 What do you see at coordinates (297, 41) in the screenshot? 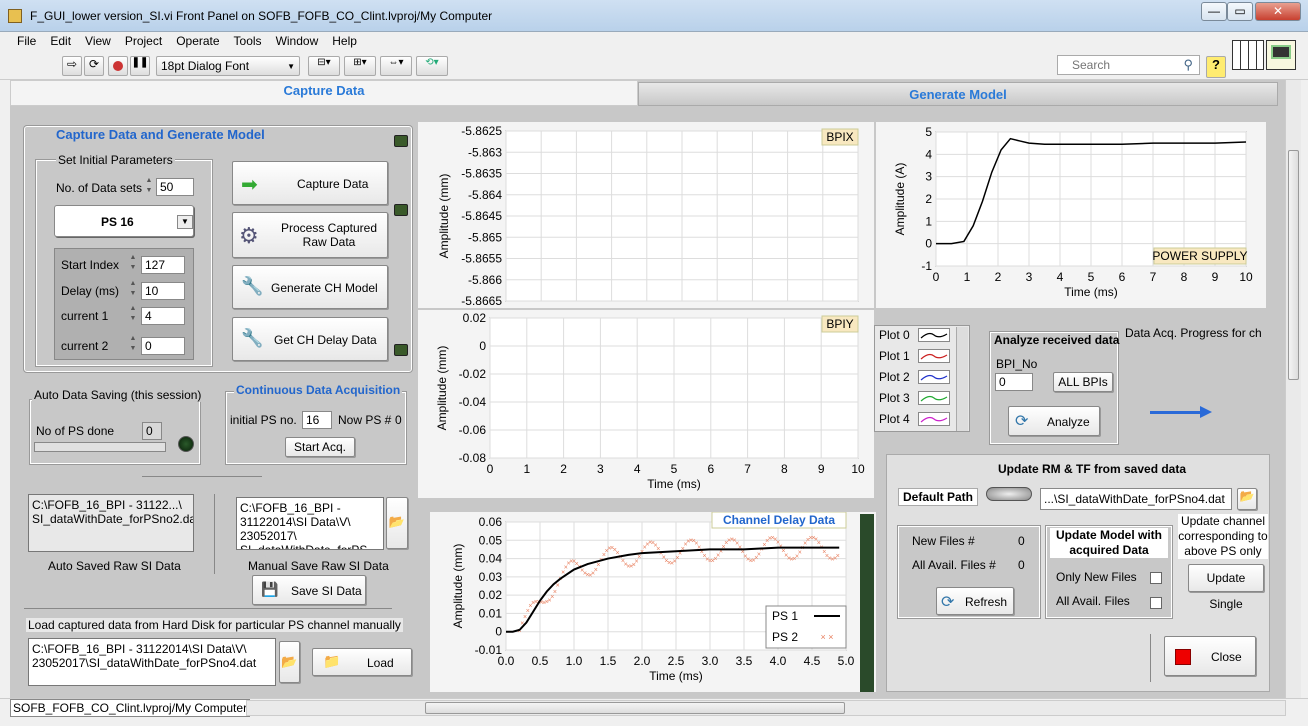
I see `menu-window: Window` at bounding box center [297, 41].